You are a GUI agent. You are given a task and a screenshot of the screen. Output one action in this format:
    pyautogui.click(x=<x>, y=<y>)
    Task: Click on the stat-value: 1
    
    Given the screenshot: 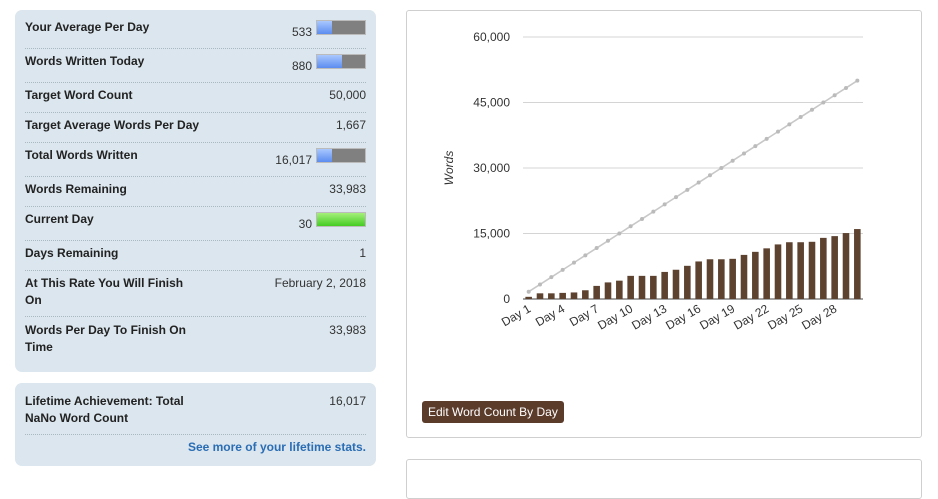 What is the action you would take?
    pyautogui.click(x=362, y=253)
    